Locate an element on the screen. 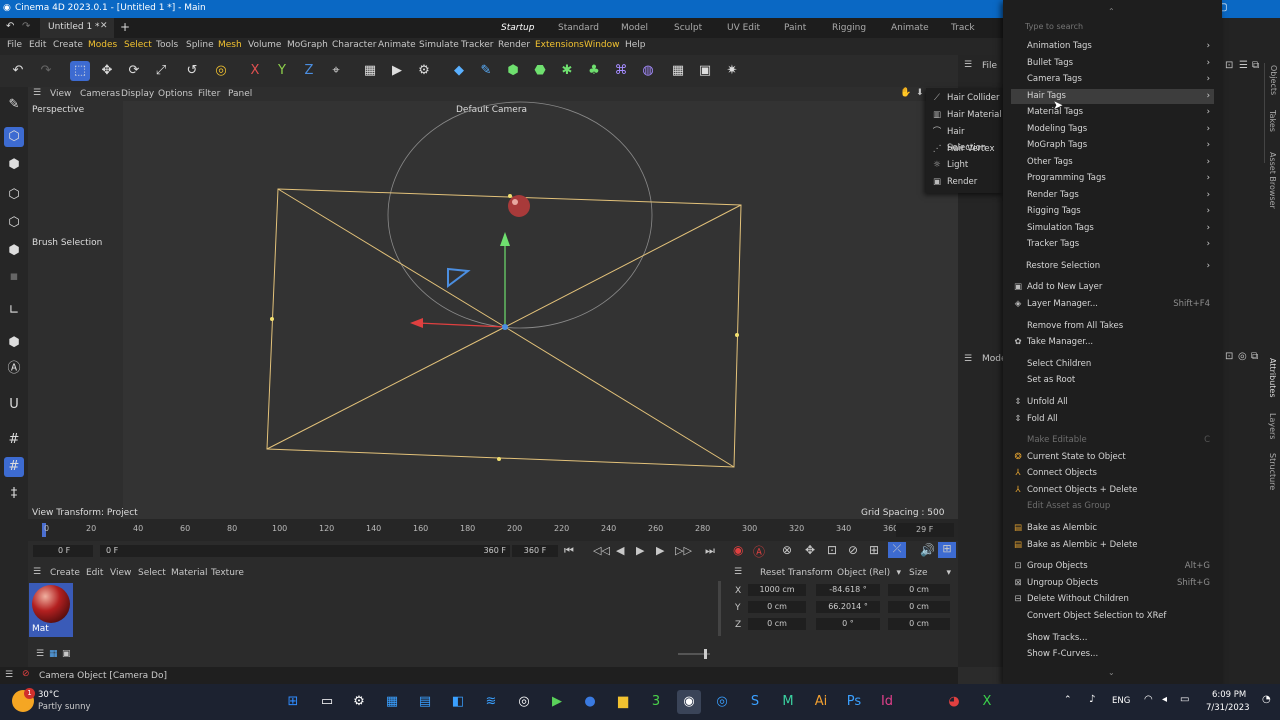 This screenshot has width=1280, height=720. light-icon: ✷ is located at coordinates (732, 71).